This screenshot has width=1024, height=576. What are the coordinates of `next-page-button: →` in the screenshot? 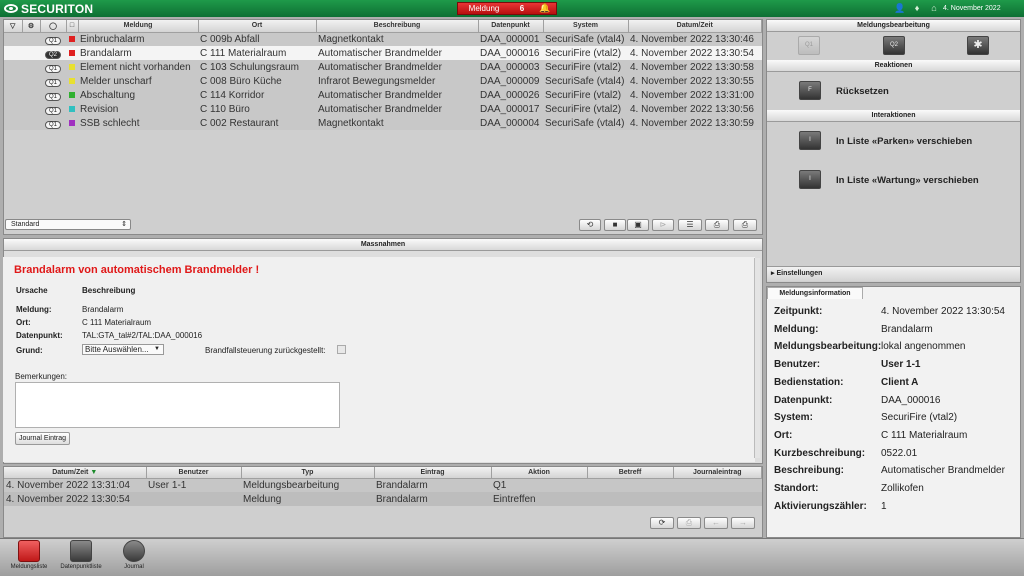 It's located at (743, 523).